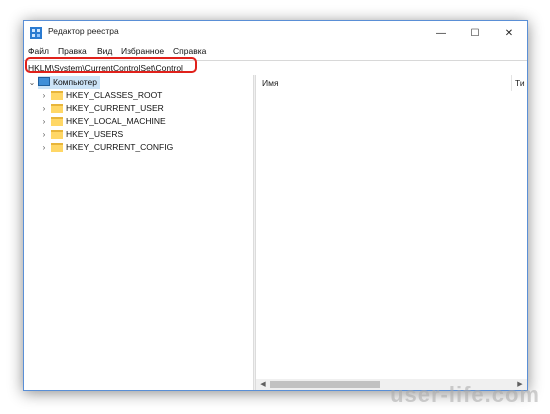 The height and width of the screenshot is (414, 550). I want to click on tree-item-hkey-current-user: › HKEY_CURRENT_USER, so click(138, 108).